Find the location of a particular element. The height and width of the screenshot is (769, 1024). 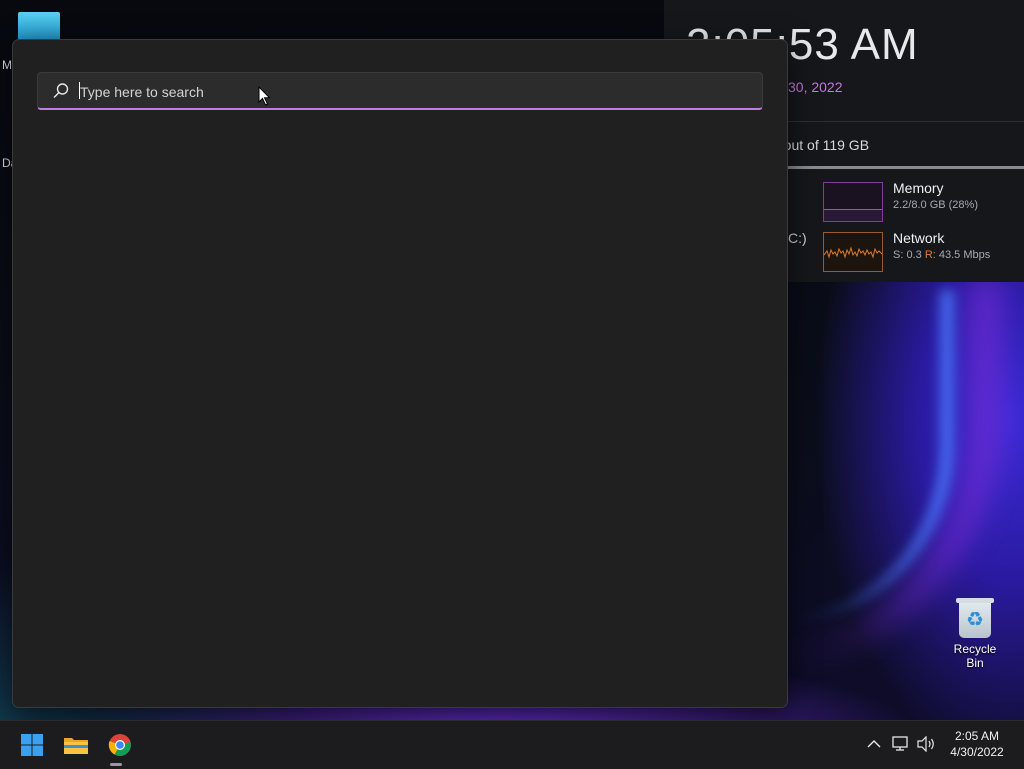

recycle-bin: ♻ Recycle Bin is located at coordinates (975, 634).